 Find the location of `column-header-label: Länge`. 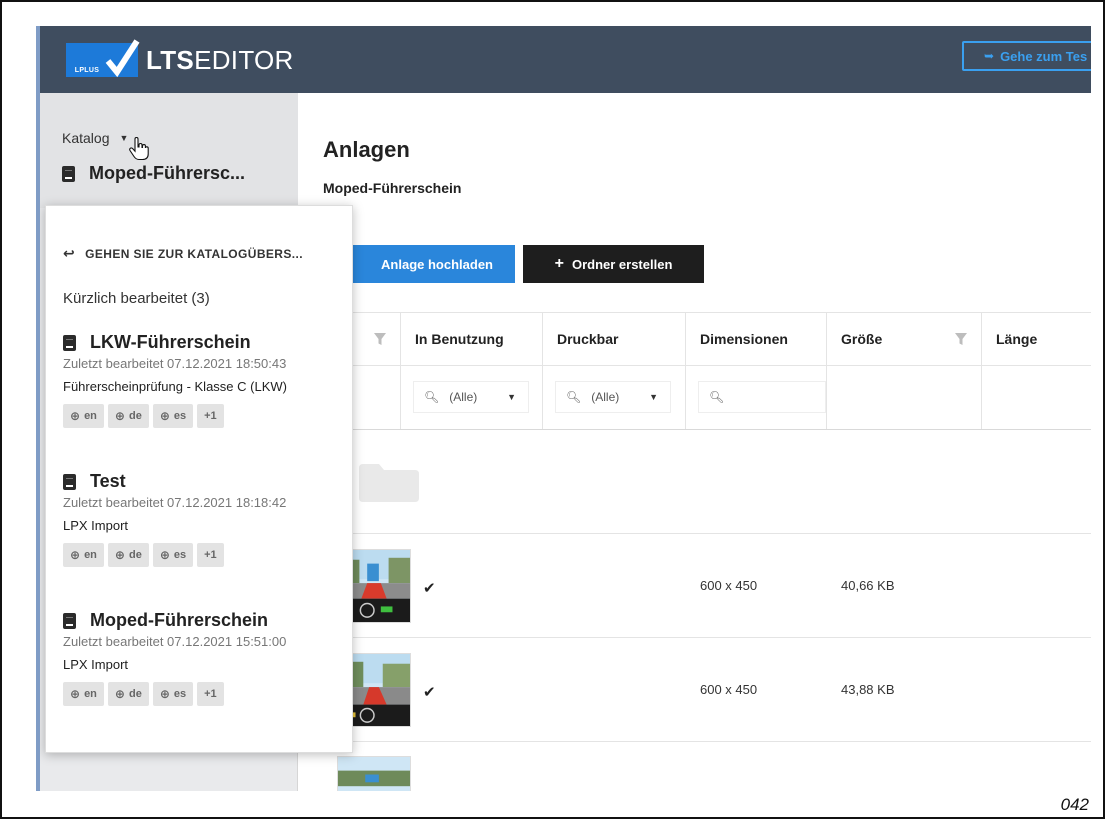

column-header-label: Länge is located at coordinates (1017, 339).